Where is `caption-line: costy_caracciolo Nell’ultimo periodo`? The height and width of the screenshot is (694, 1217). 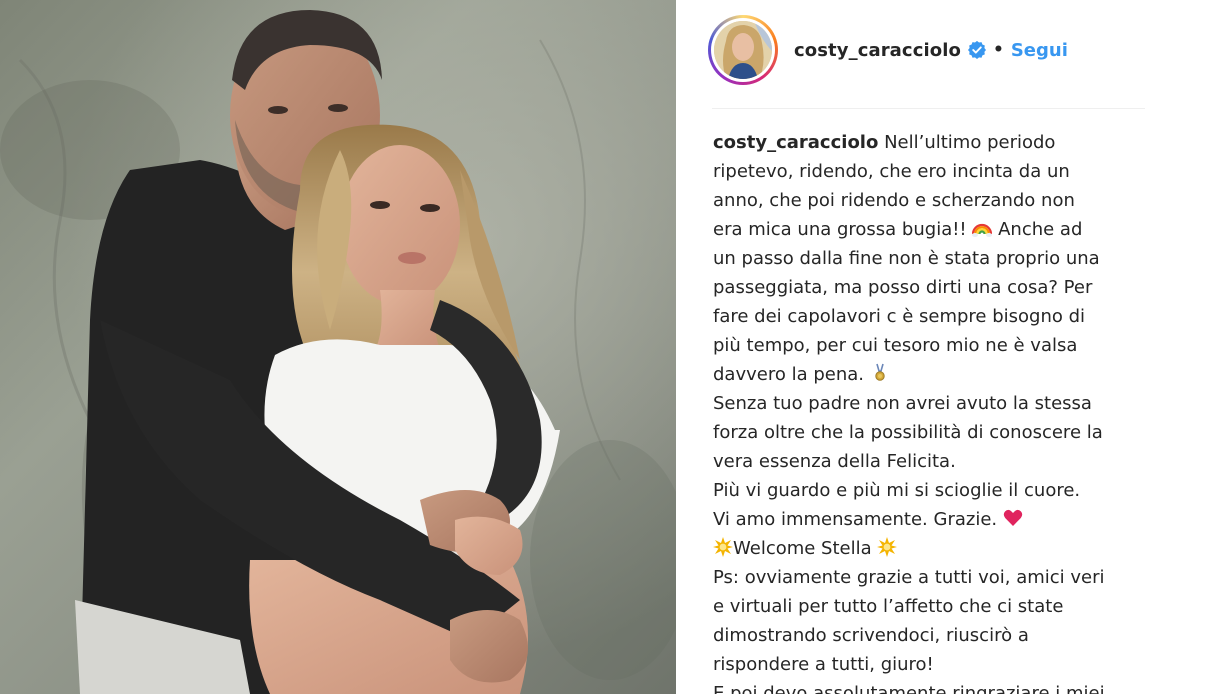 caption-line: costy_caracciolo Nell’ultimo periodo is located at coordinates (933, 142).